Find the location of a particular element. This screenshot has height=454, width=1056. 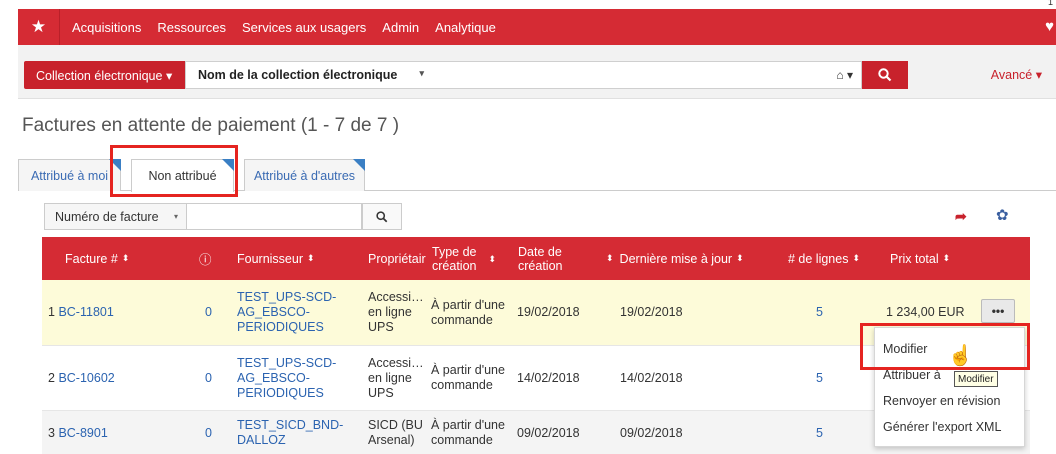

vendor-link: TEST_SICD_BND-DALLOZ is located at coordinates (297, 432).